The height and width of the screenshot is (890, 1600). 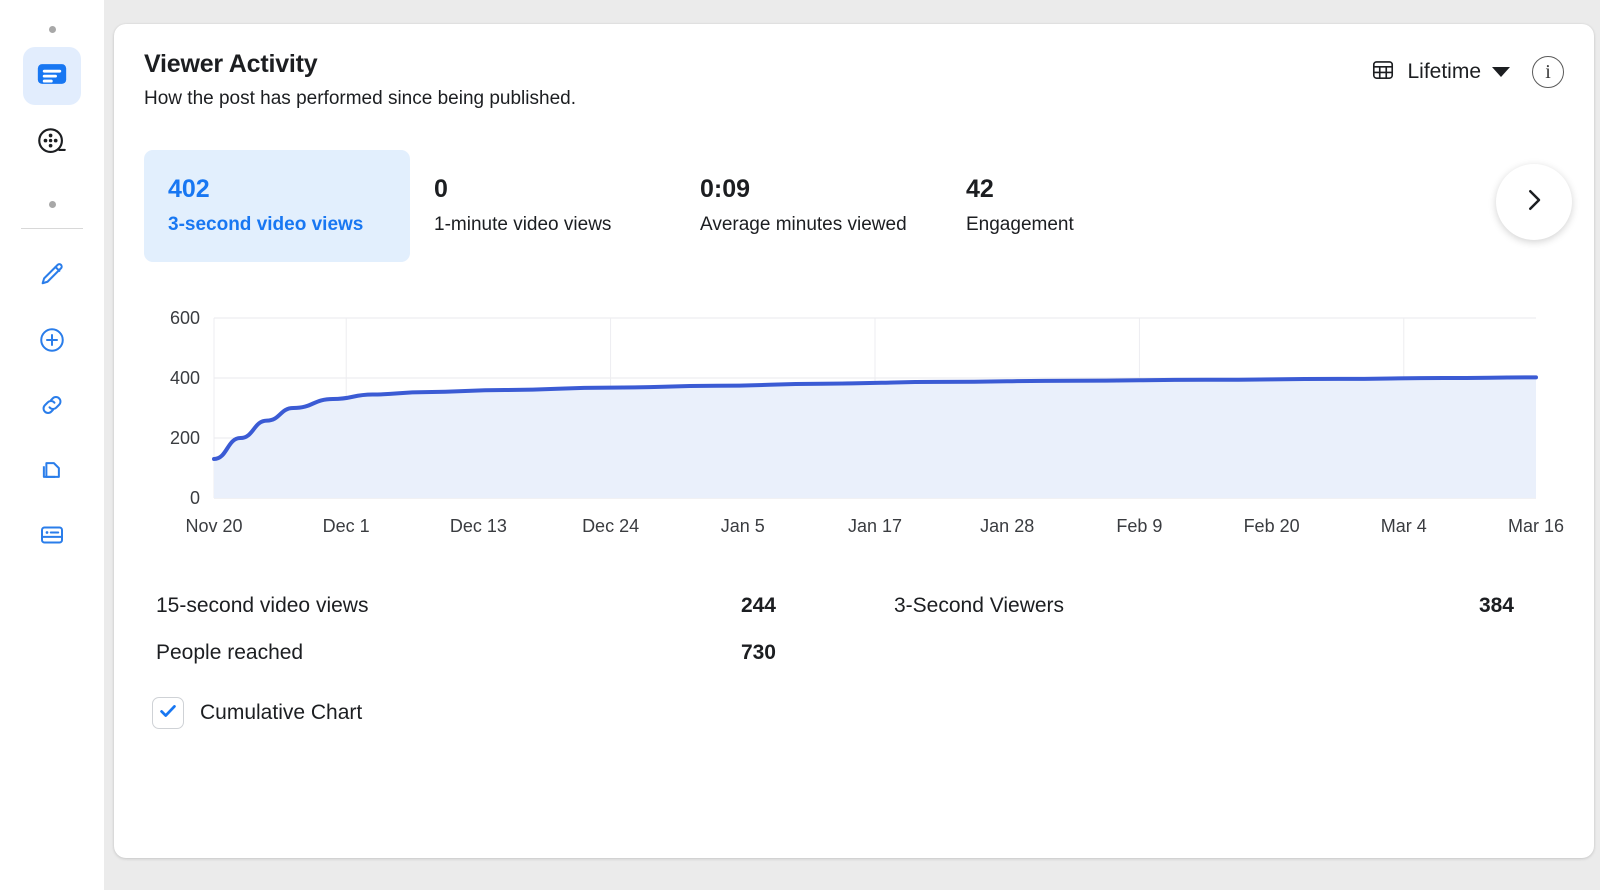 I want to click on x-axis-tick-label: Feb 9, so click(x=1139, y=526).